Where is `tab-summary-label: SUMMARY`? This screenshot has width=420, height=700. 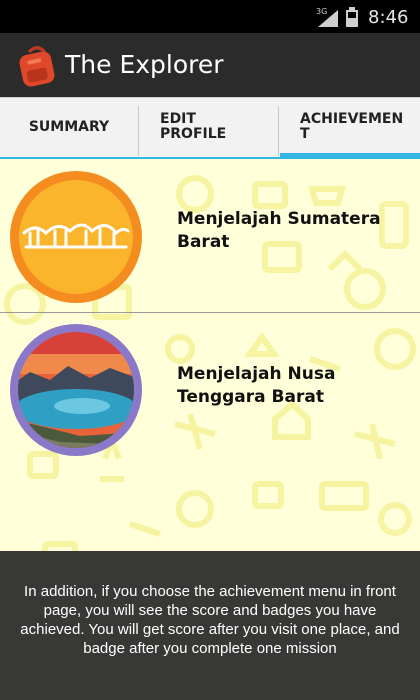 tab-summary-label: SUMMARY is located at coordinates (69, 127).